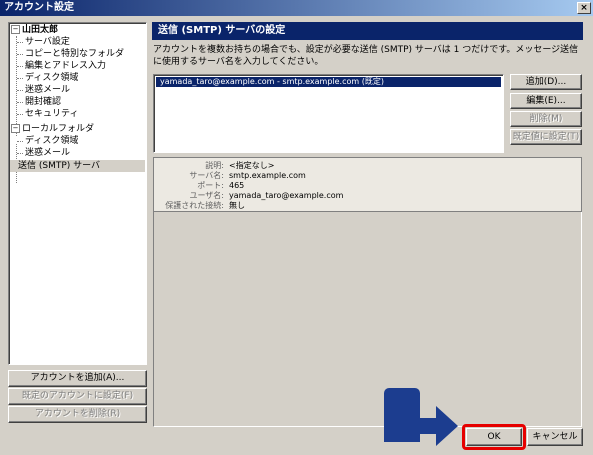 The image size is (593, 455). Describe the element at coordinates (296, 8) in the screenshot. I see `window-titlebar: アカウント設定 ×` at that location.